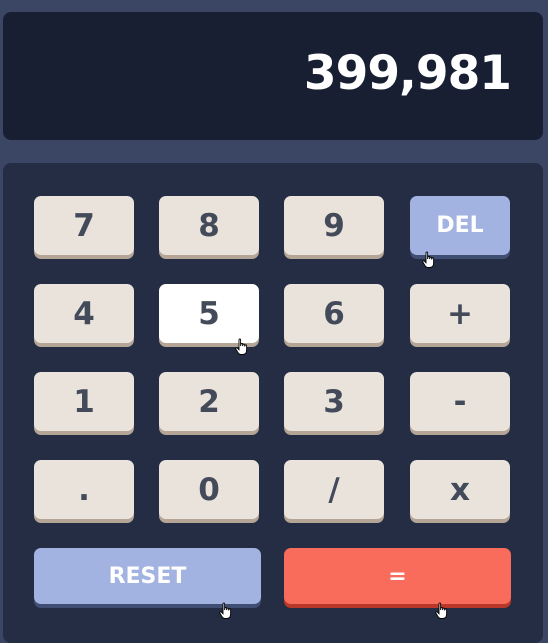 The width and height of the screenshot is (548, 643). I want to click on divide-button: /, so click(334, 489).